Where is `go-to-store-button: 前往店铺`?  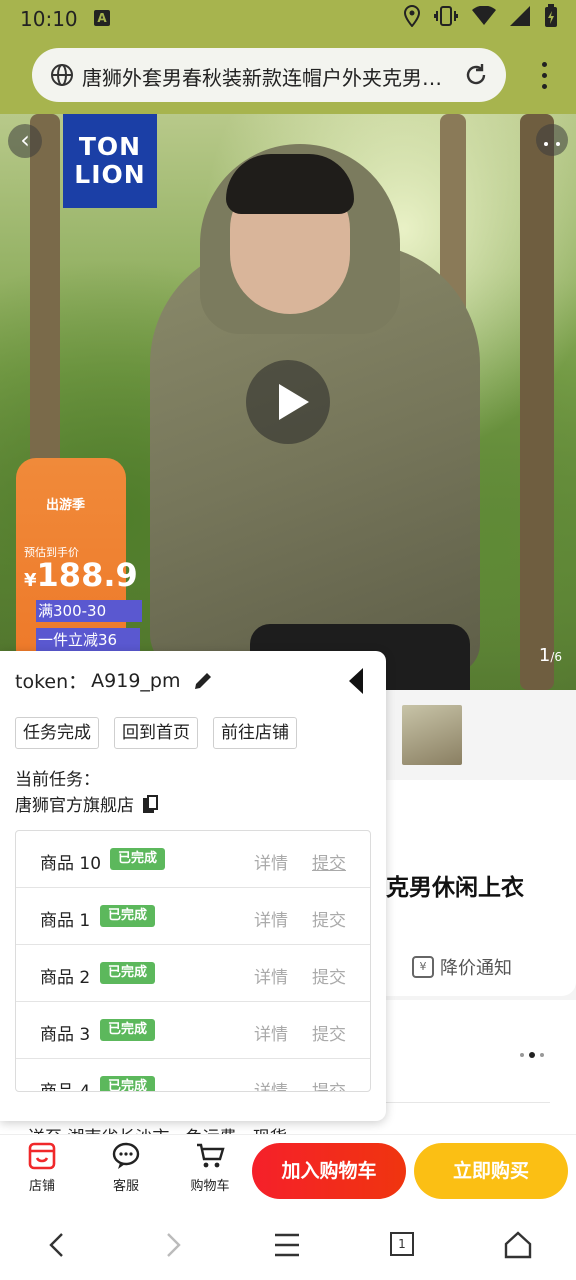
go-to-store-button: 前往店铺 is located at coordinates (255, 733).